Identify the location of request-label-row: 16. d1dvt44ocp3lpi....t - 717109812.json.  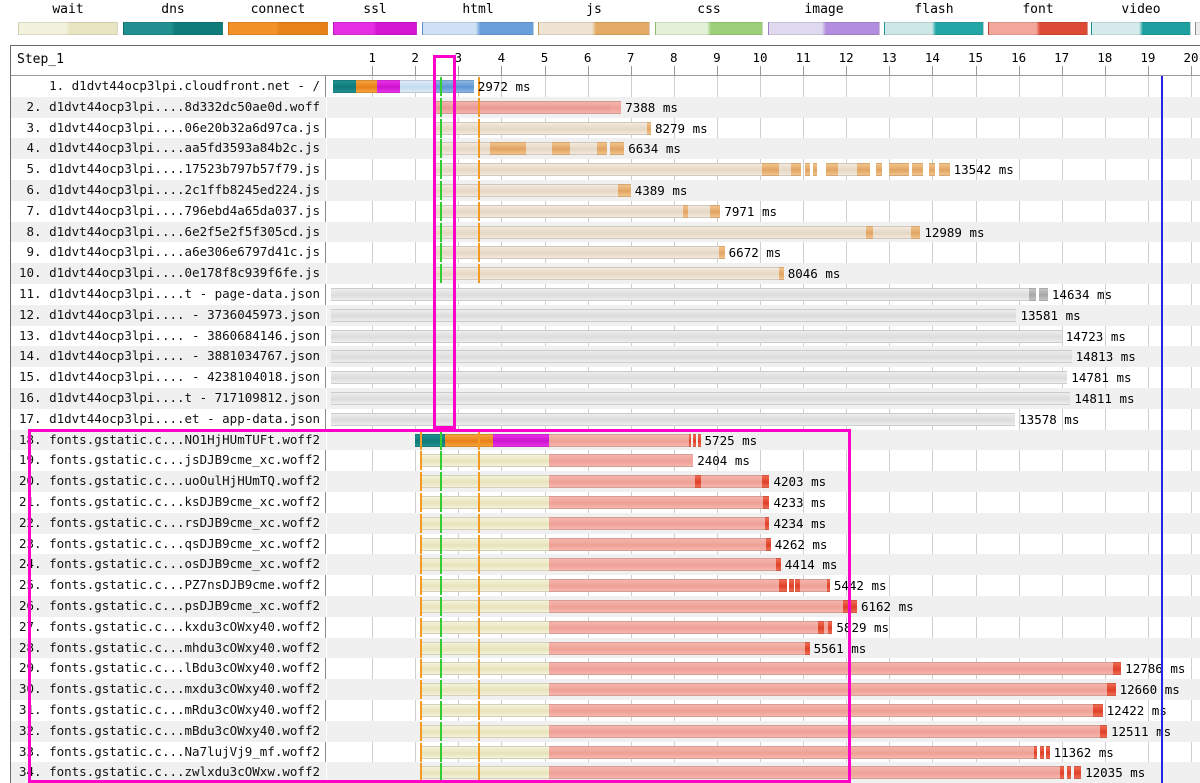
(168, 398).